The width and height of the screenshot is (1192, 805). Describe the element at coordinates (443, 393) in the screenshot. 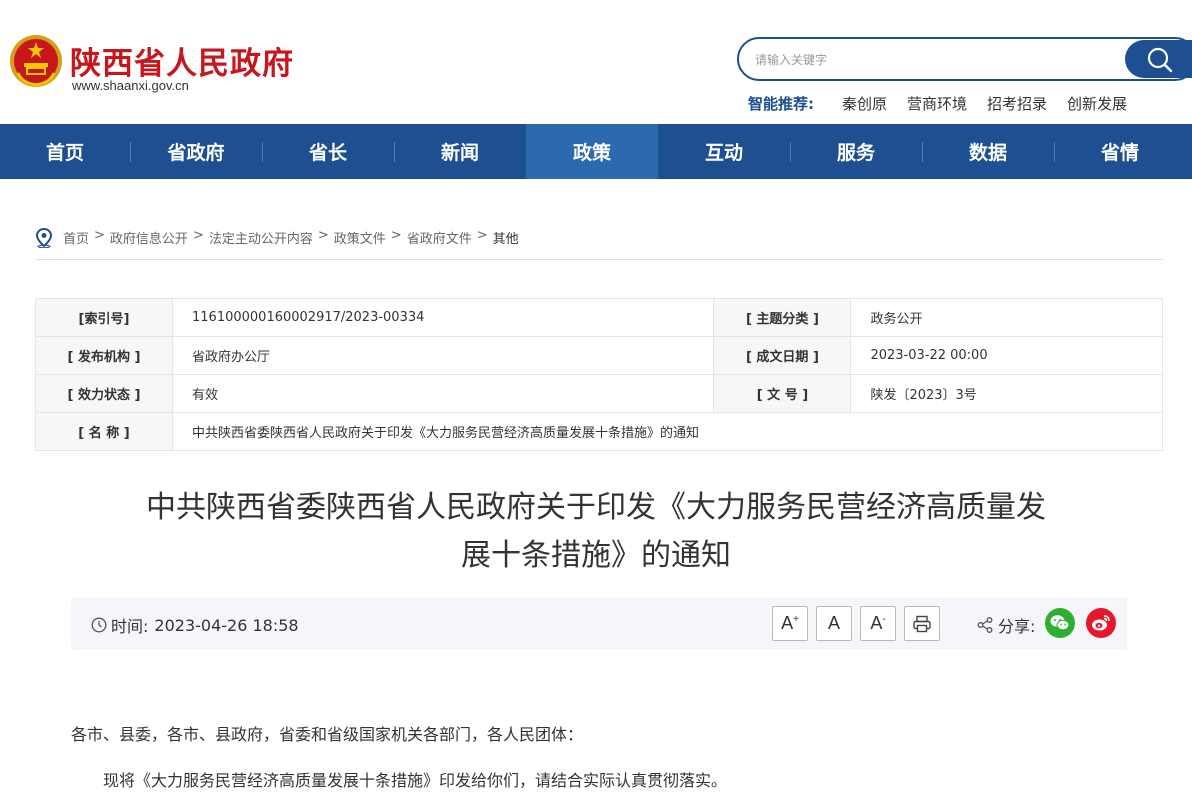

I see `status-value: 有效` at that location.